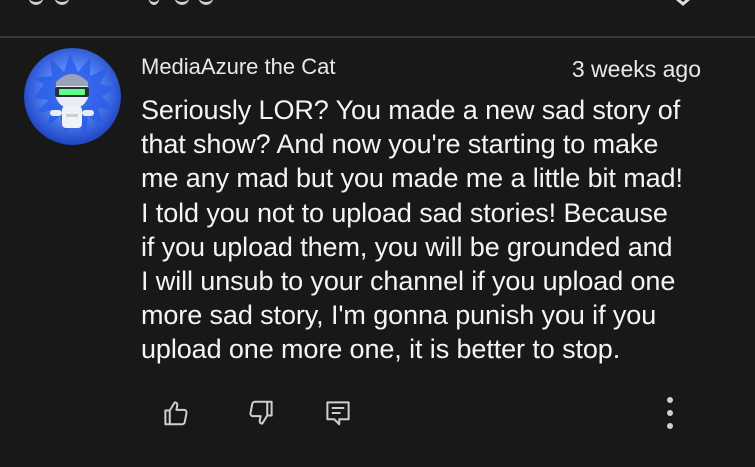 The width and height of the screenshot is (755, 467). I want to click on reply-comment-icon, so click(338, 413).